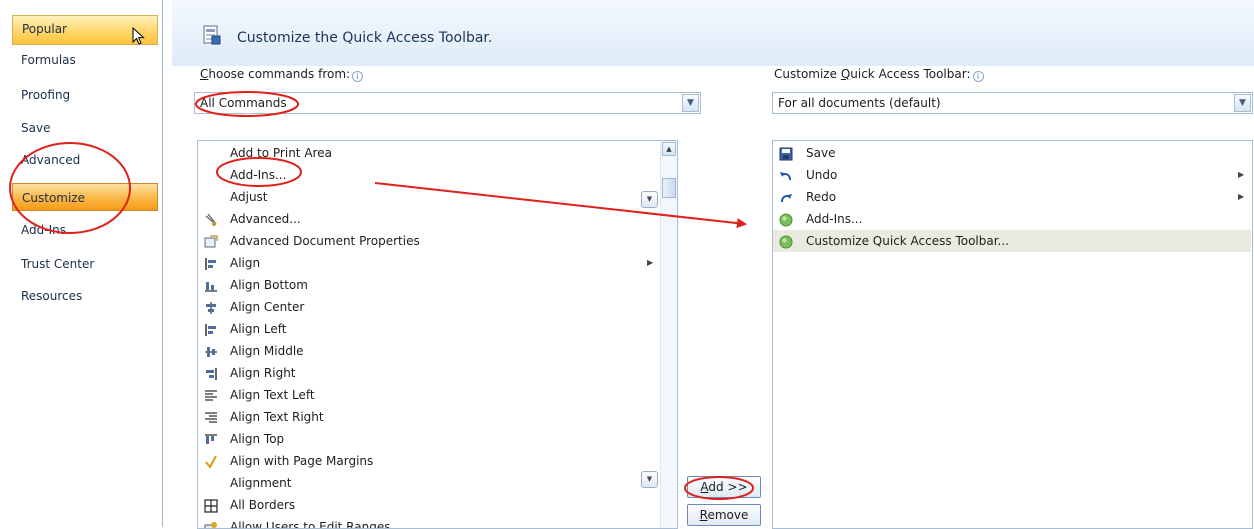 The height and width of the screenshot is (529, 1254). What do you see at coordinates (85, 160) in the screenshot?
I see `sidebar-item-advanced: Advanced` at bounding box center [85, 160].